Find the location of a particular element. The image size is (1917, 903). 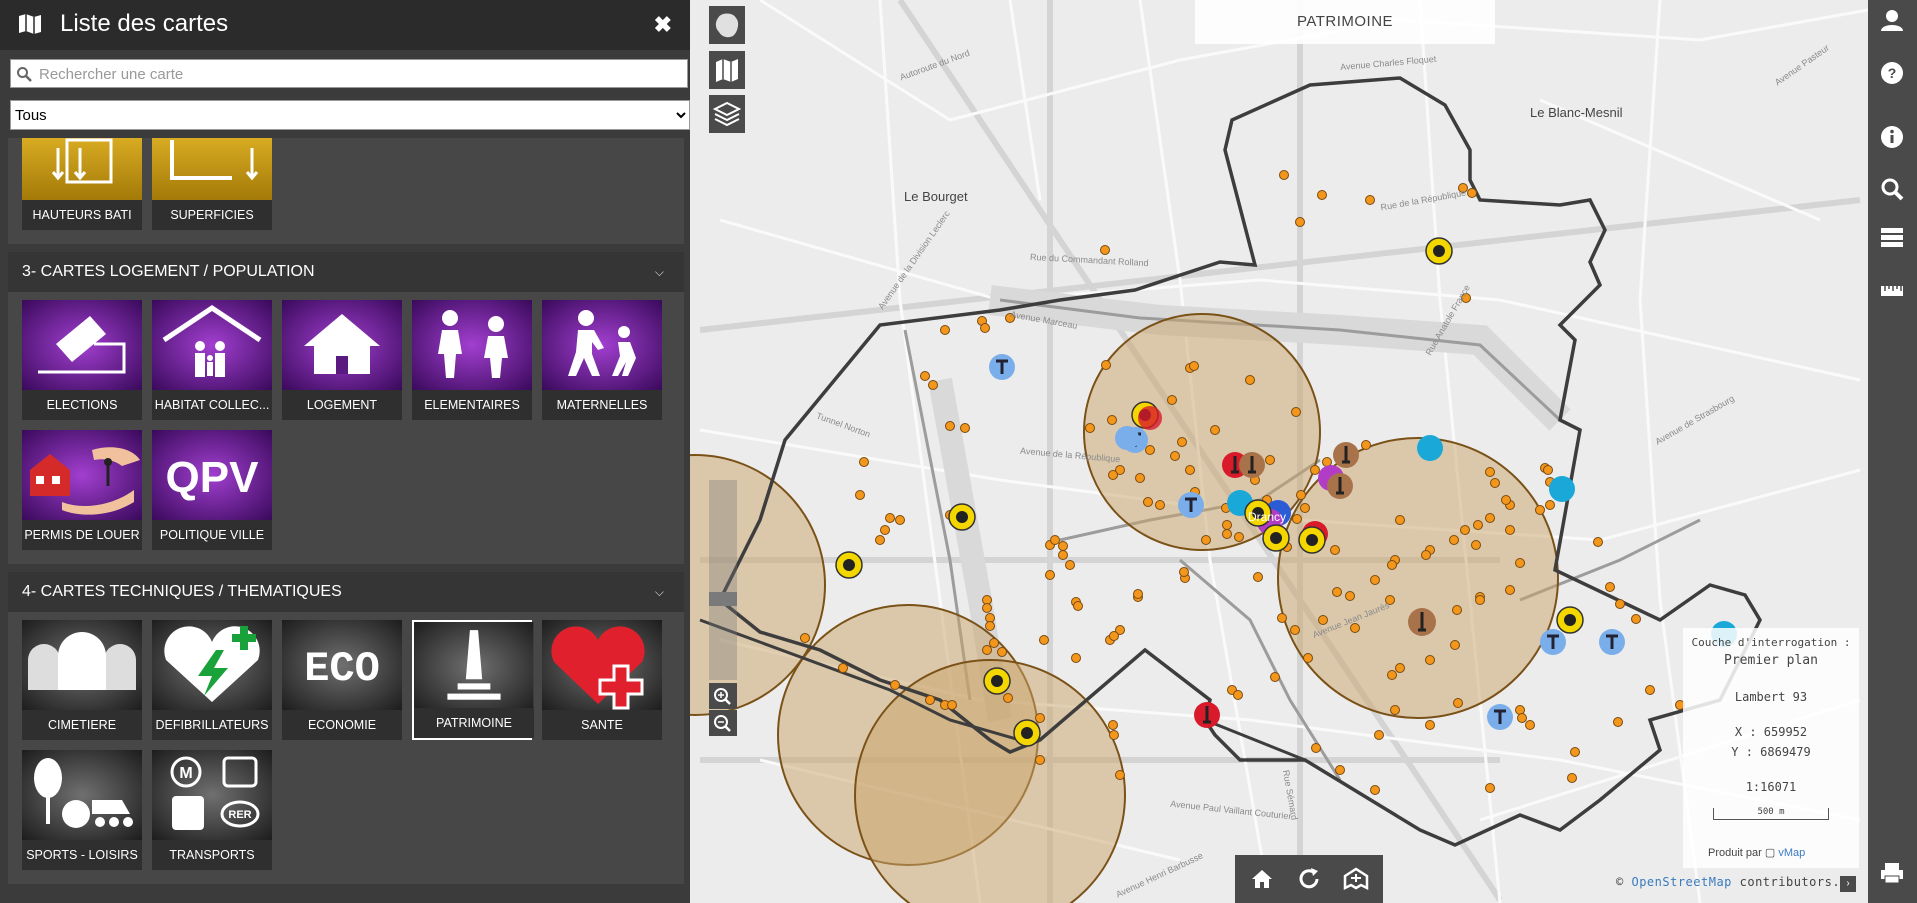

tile-politique-ville: QPV POLITIQUE VILLE is located at coordinates (212, 490).